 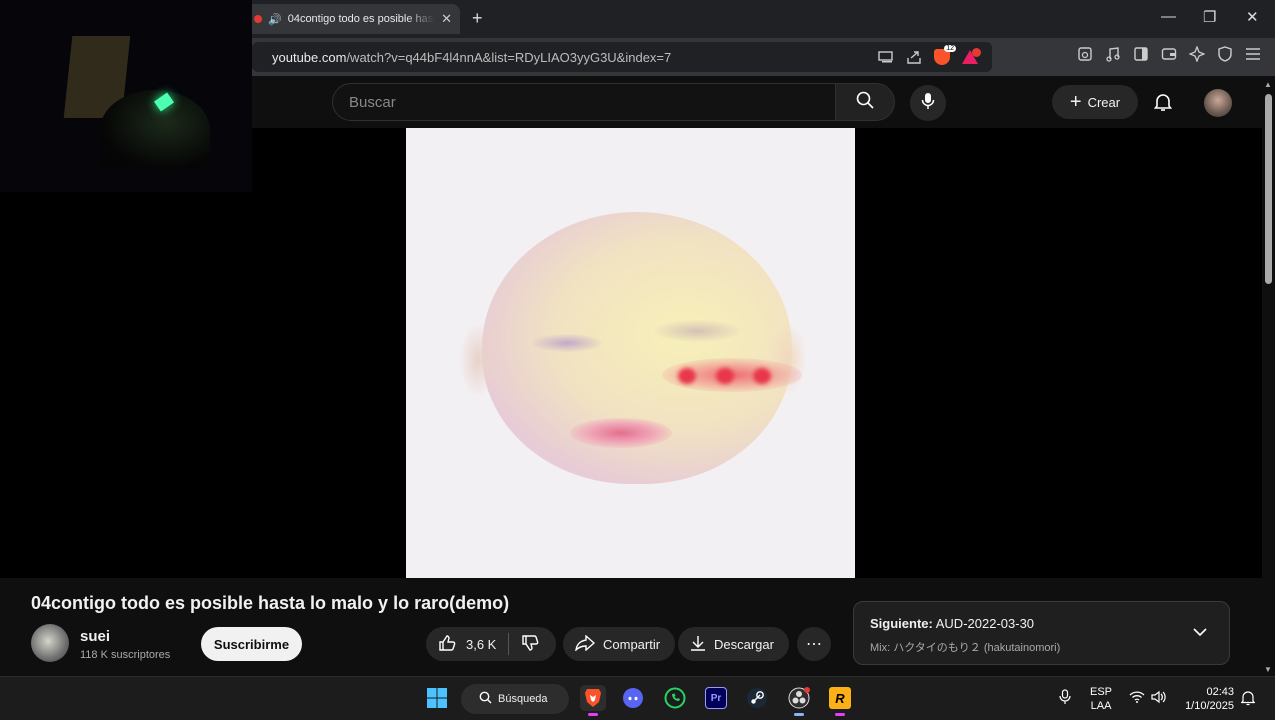 I want to click on artwork-ear-left, so click(x=478, y=360).